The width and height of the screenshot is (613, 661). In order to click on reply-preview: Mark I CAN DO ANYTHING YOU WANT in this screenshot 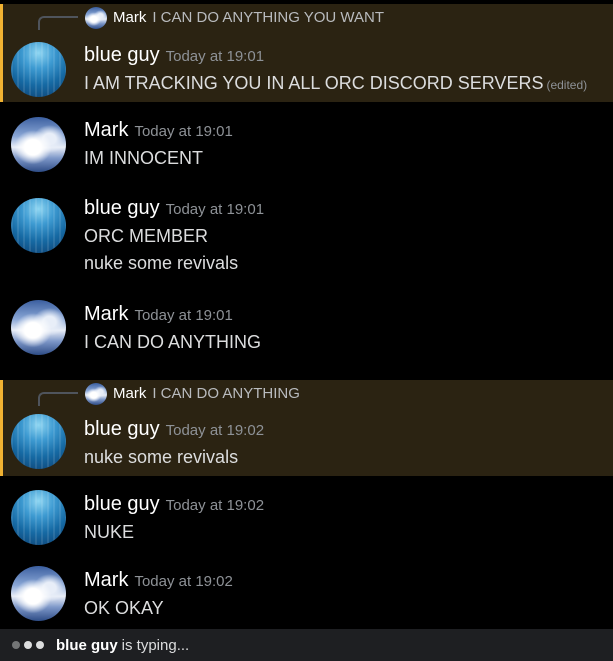, I will do `click(308, 17)`.